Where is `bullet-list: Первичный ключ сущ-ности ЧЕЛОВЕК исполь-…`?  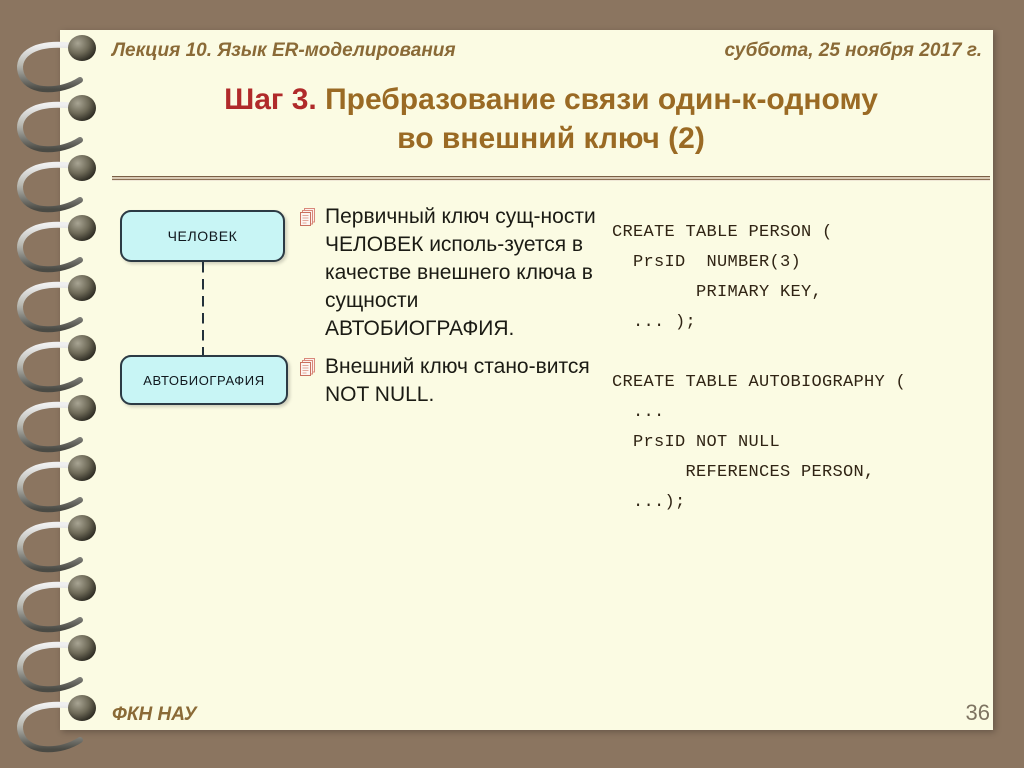
bullet-list: Первичный ключ сущ-ности ЧЕЛОВЕК исполь-… is located at coordinates (450, 311).